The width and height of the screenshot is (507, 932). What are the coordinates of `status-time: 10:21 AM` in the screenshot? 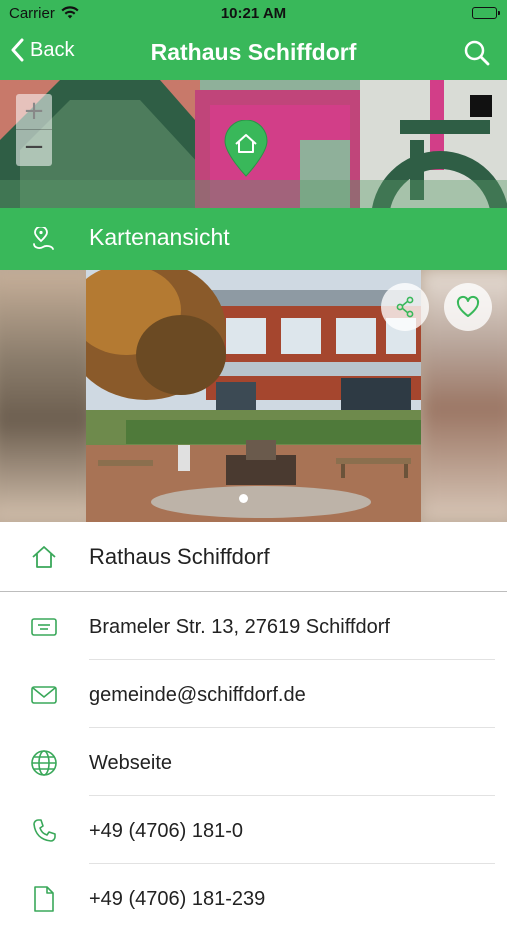 It's located at (253, 13).